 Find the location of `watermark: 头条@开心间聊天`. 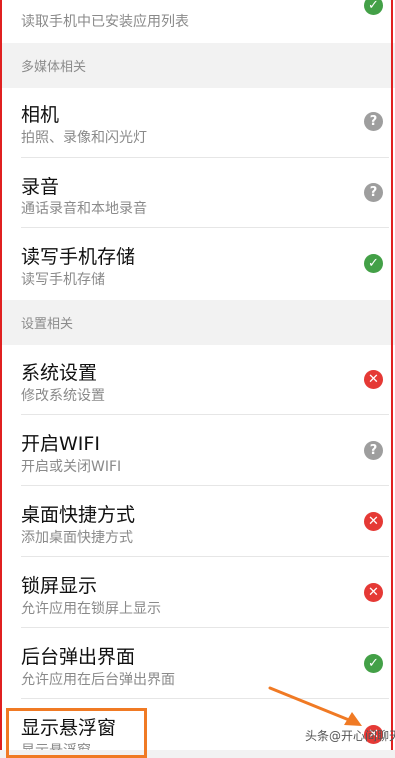

watermark: 头条@开心间聊天 is located at coordinates (350, 736).